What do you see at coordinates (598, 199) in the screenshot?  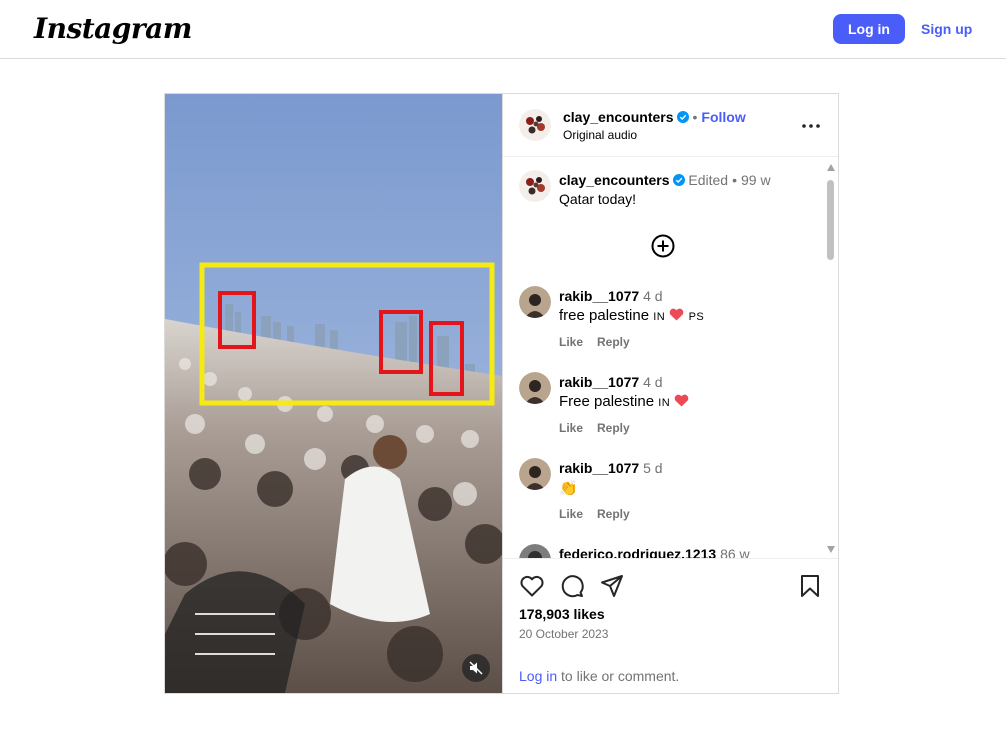 I see `caption-text: Qatar today!` at bounding box center [598, 199].